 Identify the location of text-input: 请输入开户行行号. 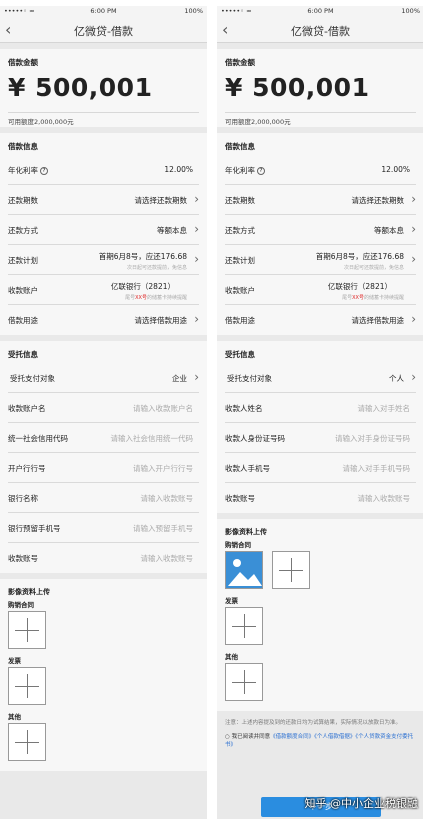
(163, 468).